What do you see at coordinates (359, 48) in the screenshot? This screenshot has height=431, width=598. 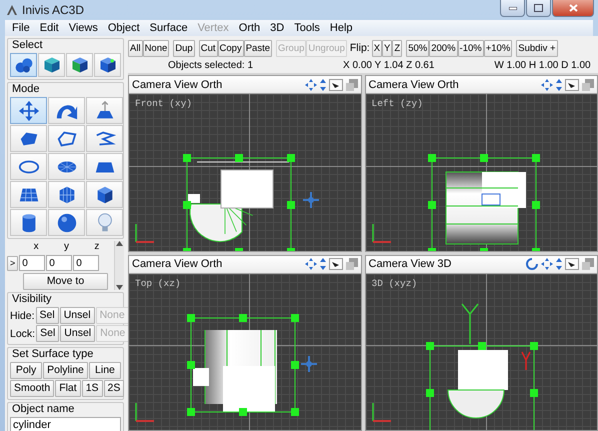 I see `flip-label: Flip:` at bounding box center [359, 48].